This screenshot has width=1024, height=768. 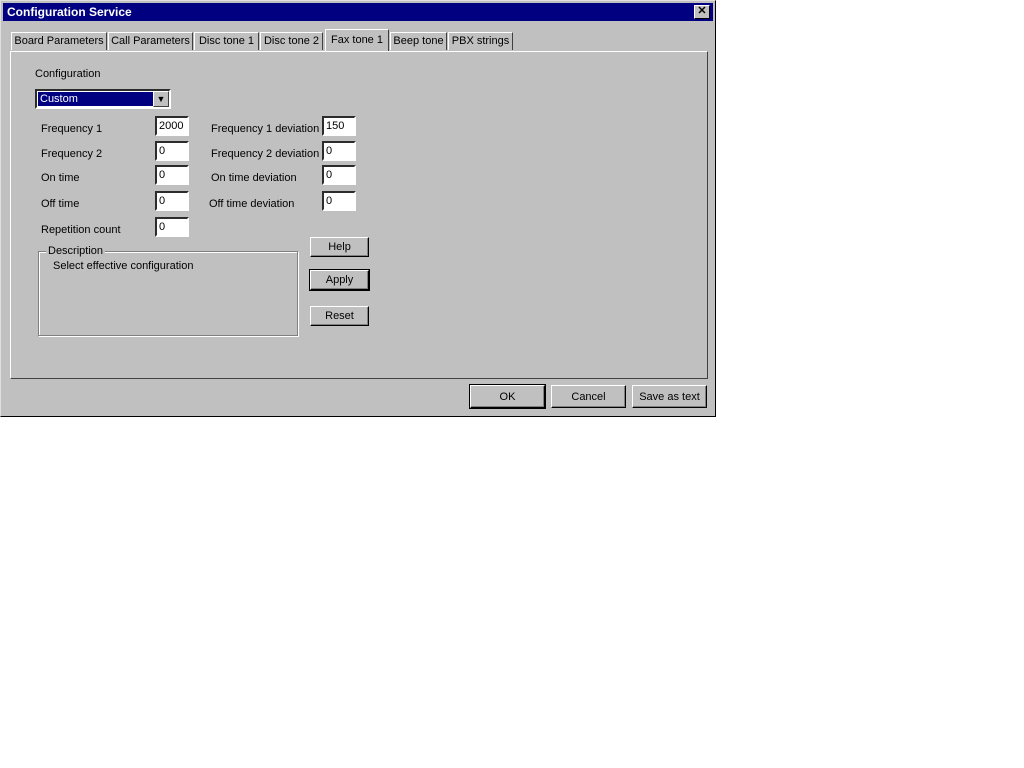 What do you see at coordinates (161, 99) in the screenshot?
I see `chevron-down-icon: ▼` at bounding box center [161, 99].